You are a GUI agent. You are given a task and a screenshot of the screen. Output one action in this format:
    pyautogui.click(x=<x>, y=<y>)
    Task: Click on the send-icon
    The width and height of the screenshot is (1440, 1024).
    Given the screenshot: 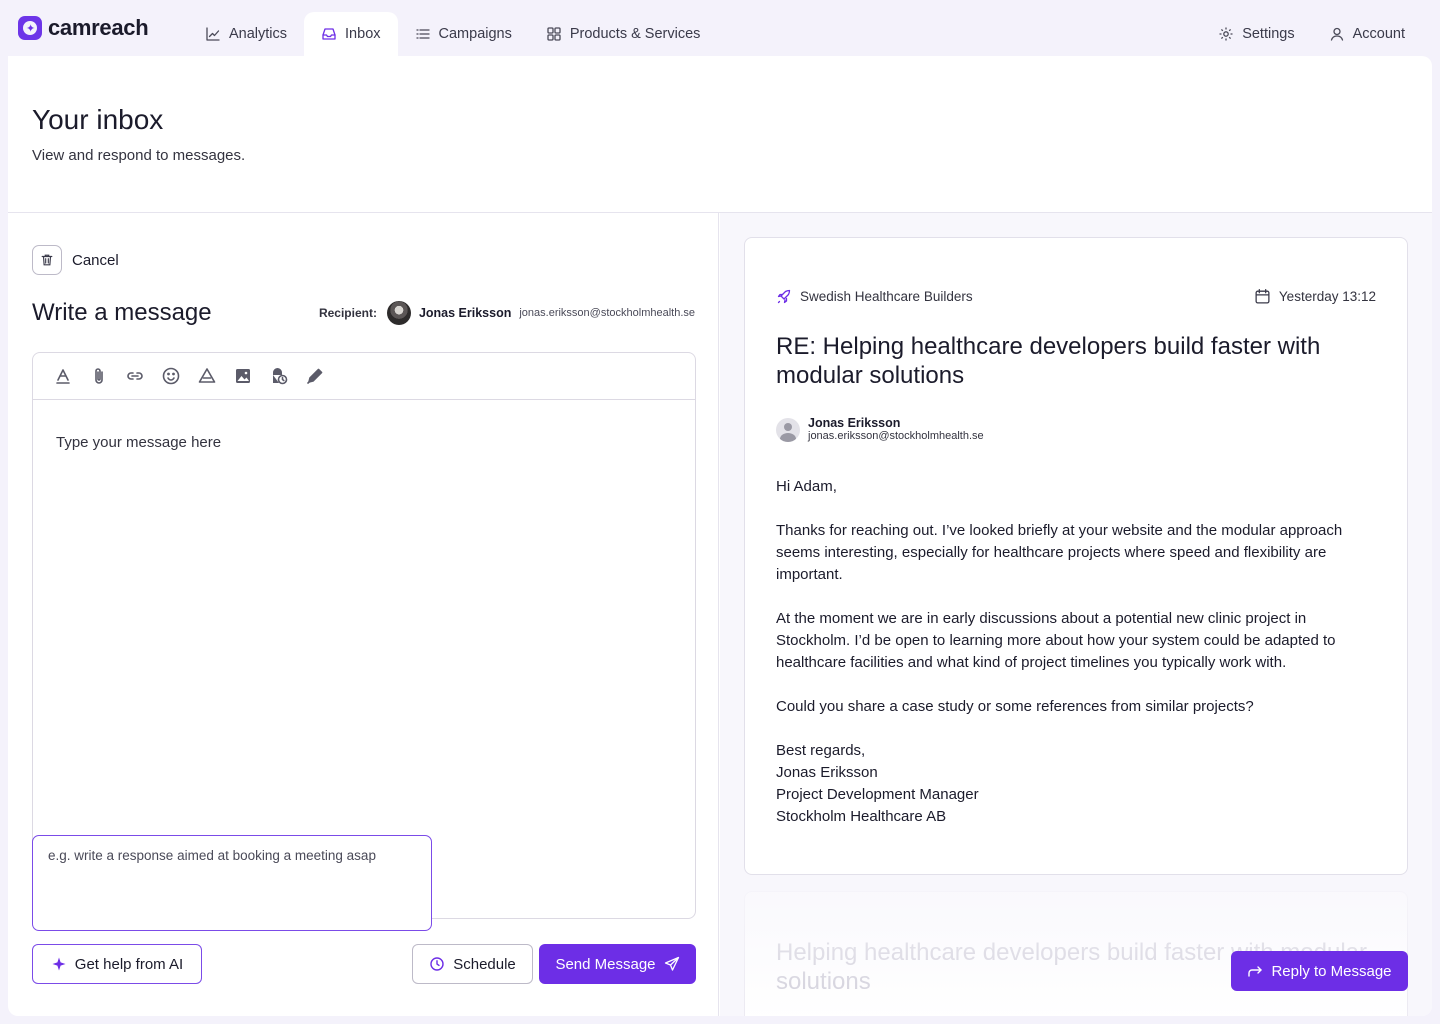 What is the action you would take?
    pyautogui.click(x=671, y=963)
    